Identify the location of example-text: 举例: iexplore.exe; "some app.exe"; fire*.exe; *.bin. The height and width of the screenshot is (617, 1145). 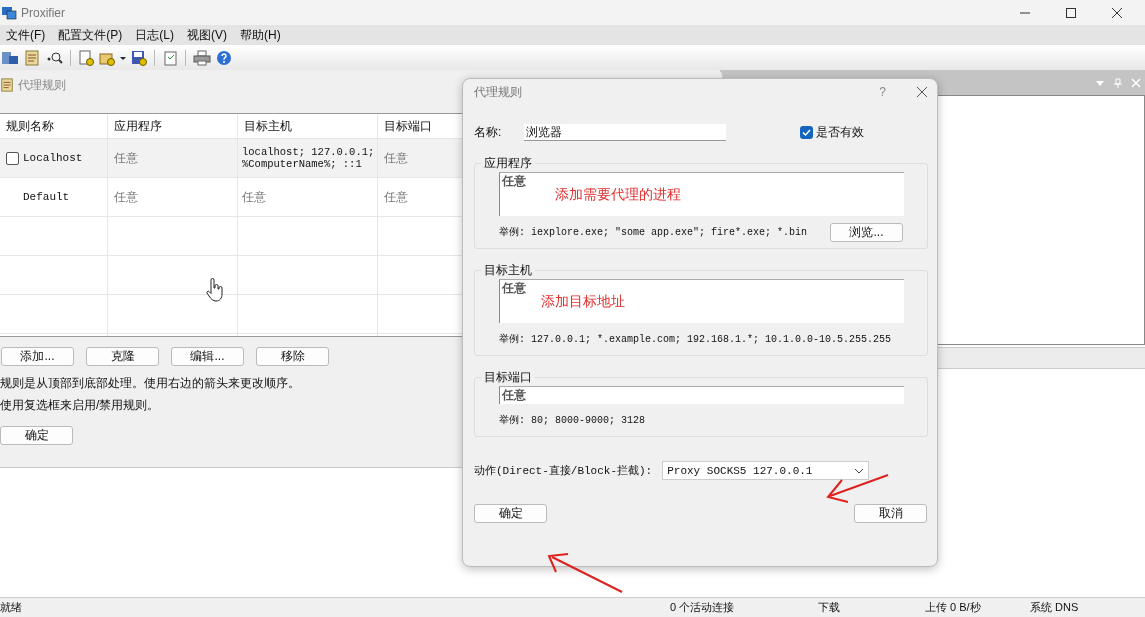
(653, 232).